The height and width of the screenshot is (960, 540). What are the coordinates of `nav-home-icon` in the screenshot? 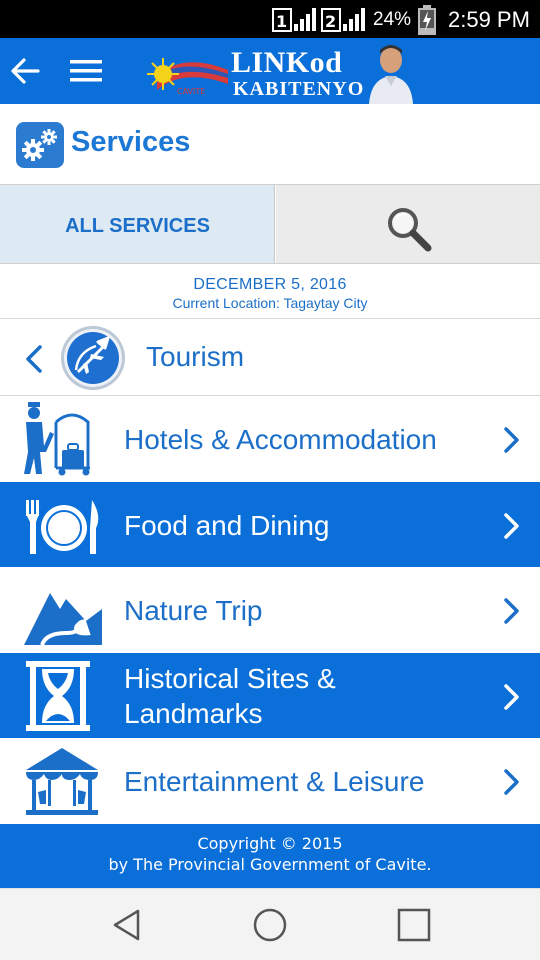 It's located at (270, 925).